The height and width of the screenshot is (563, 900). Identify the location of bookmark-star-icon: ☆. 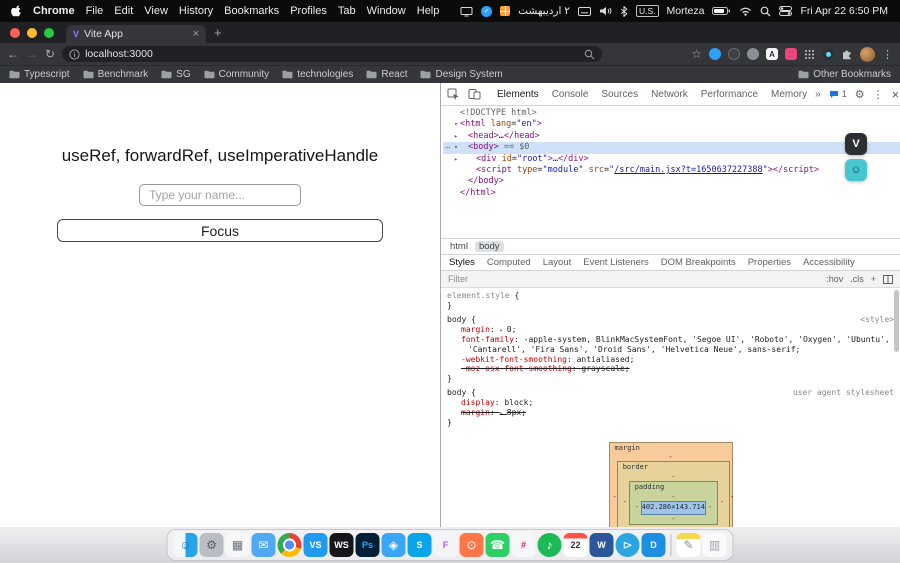
(696, 54).